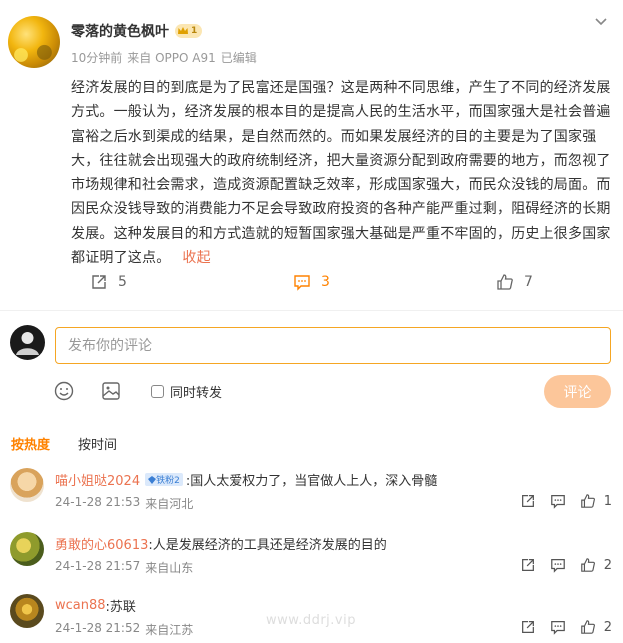  I want to click on comment-text: :苏联, so click(120, 607).